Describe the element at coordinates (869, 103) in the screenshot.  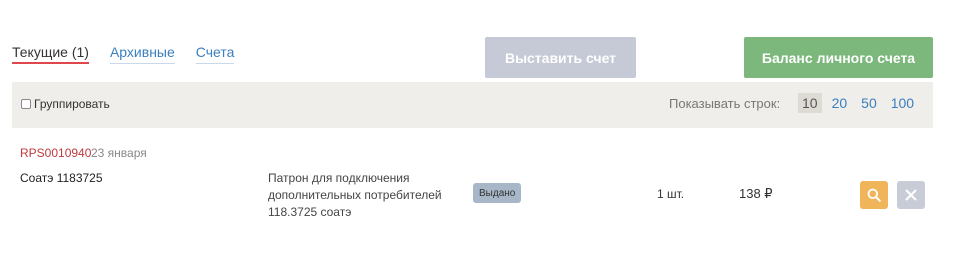
I see `rows-option-50: 50` at that location.